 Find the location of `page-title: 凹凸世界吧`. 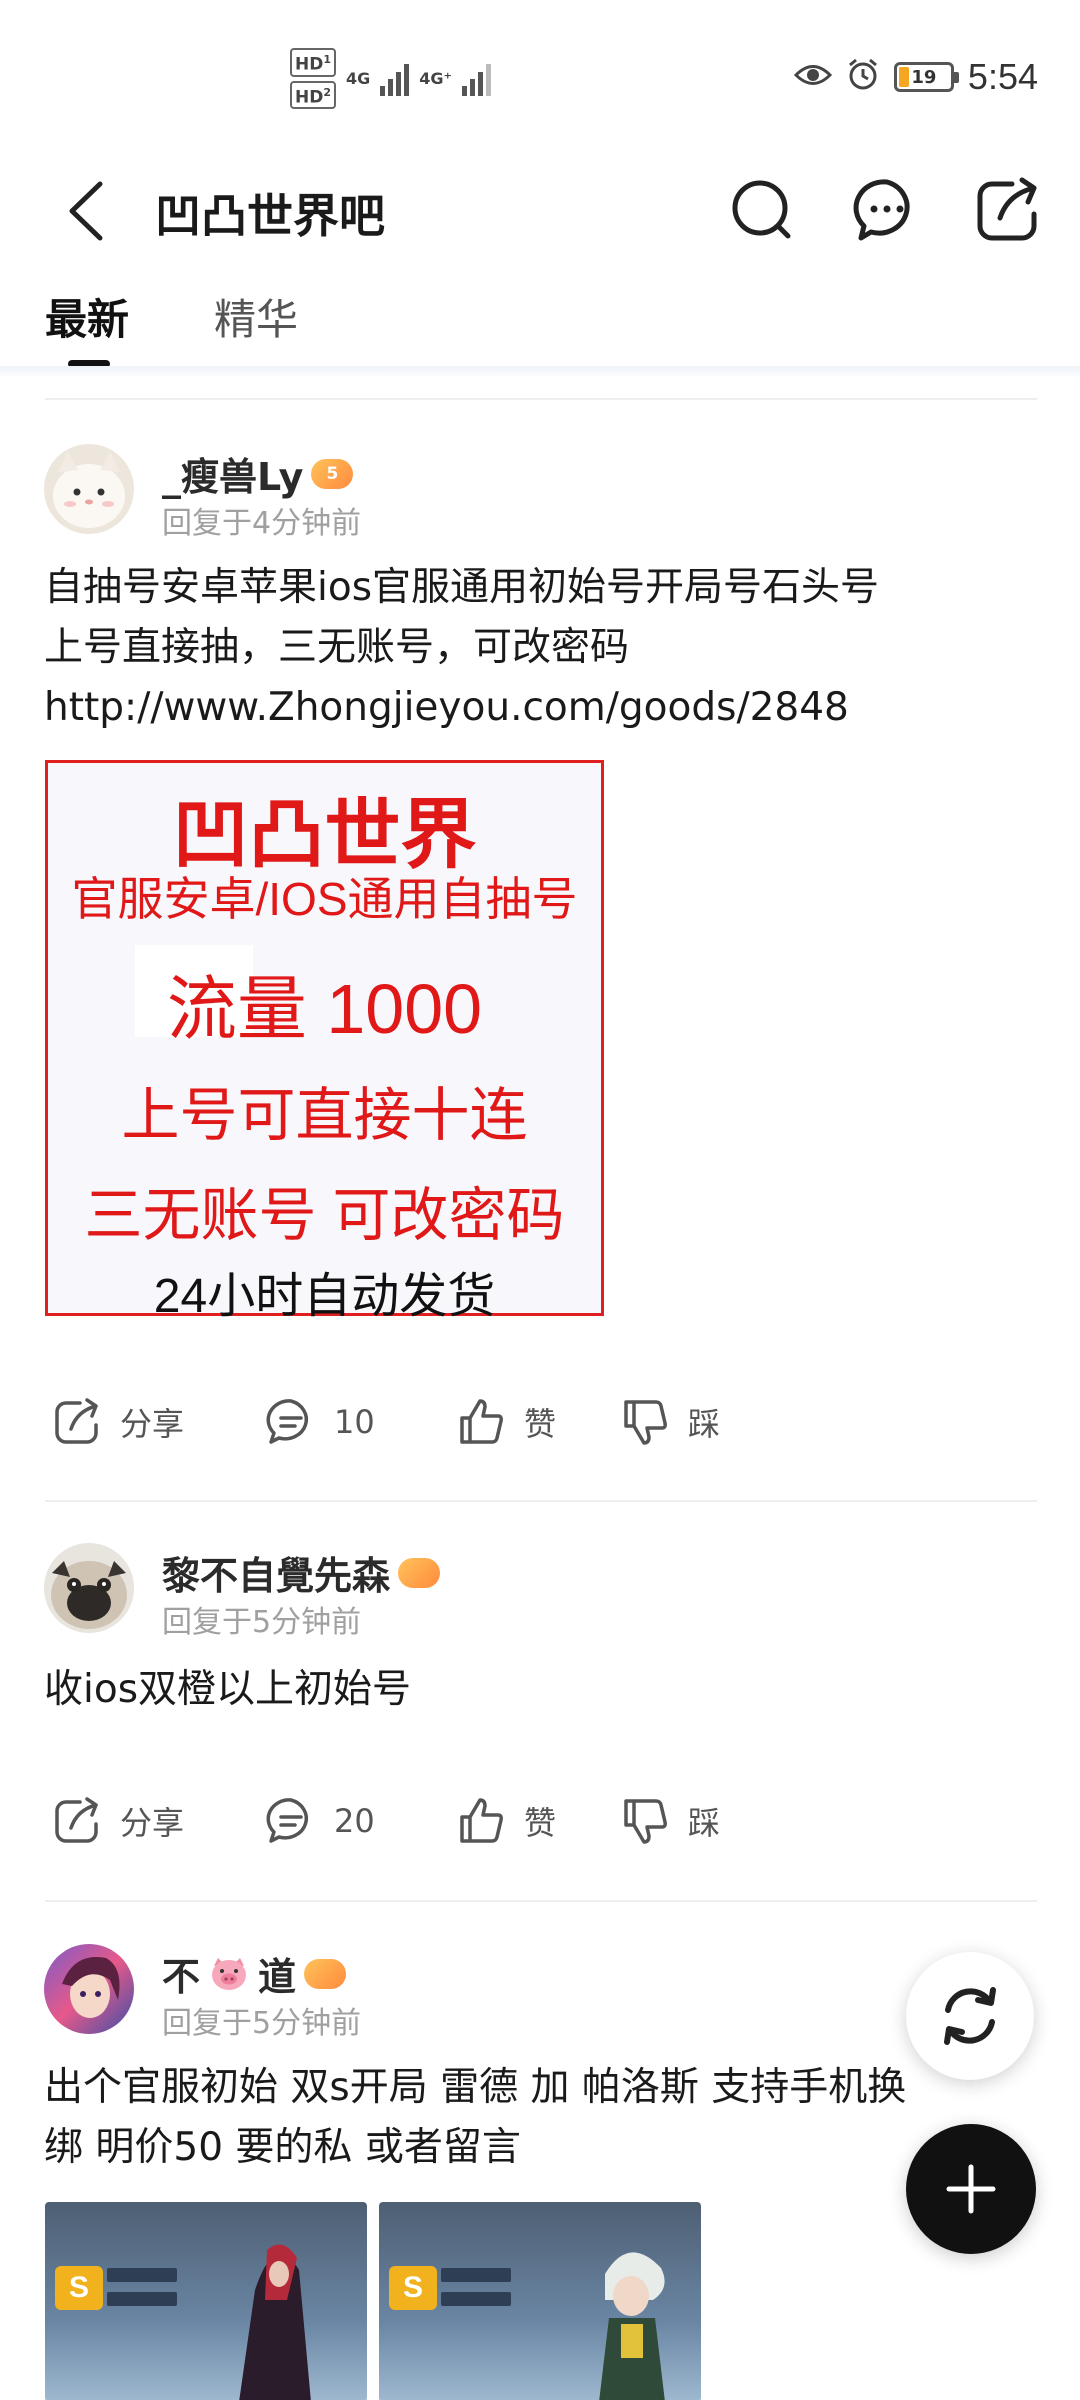

page-title: 凹凸世界吧 is located at coordinates (270, 216).